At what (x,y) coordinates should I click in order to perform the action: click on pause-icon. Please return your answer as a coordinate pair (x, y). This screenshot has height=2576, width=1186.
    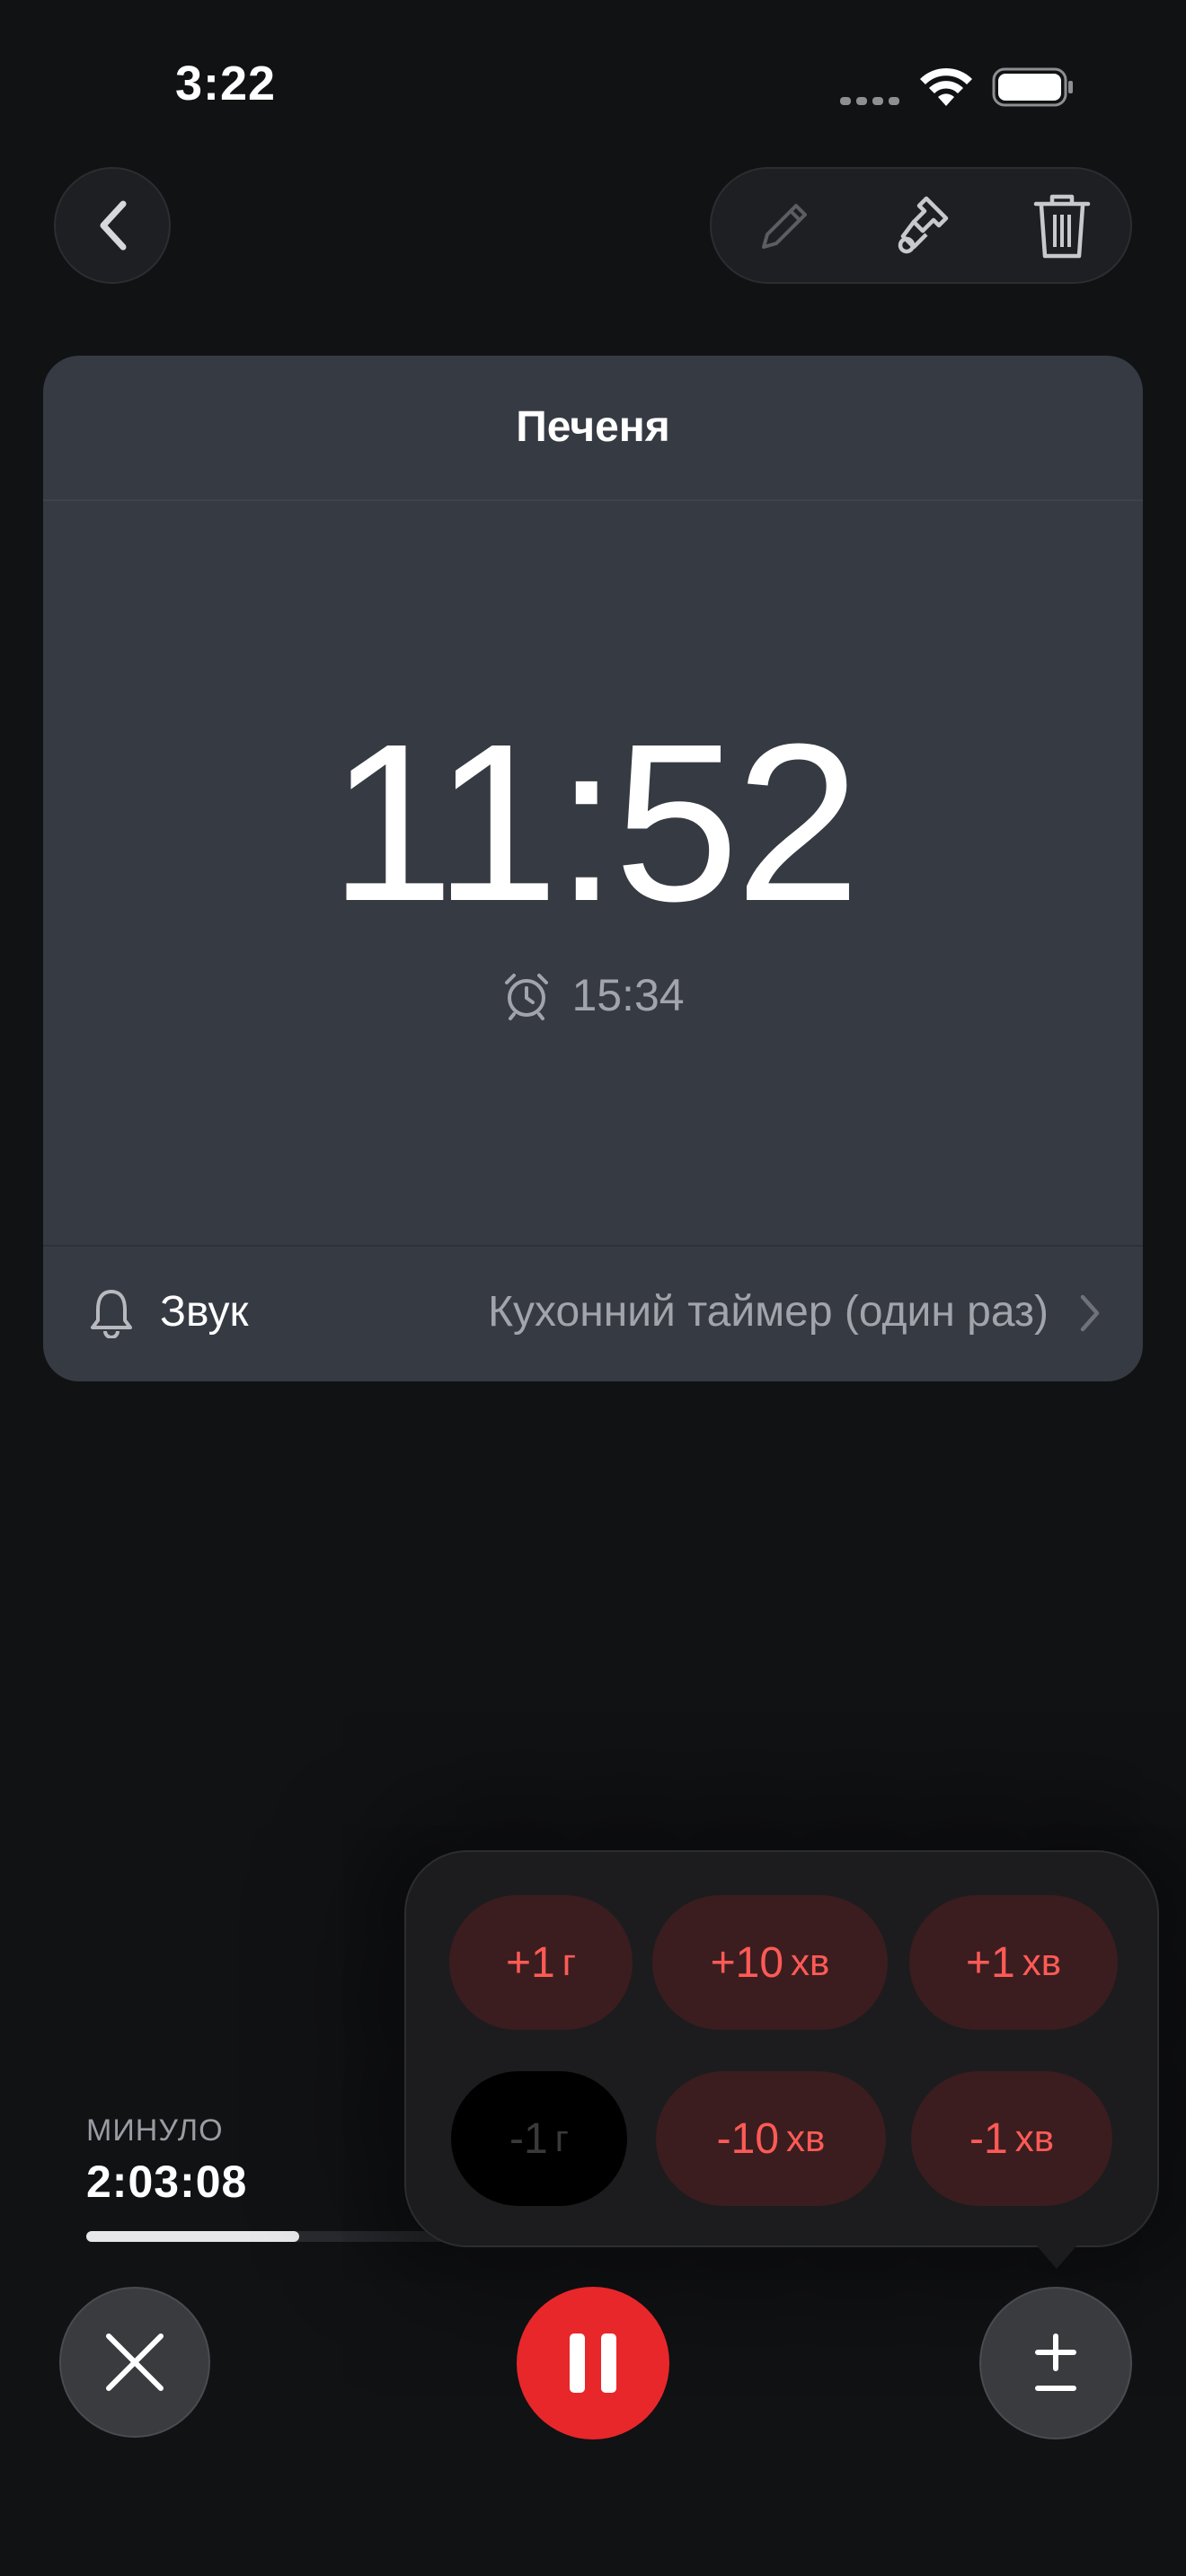
    Looking at the image, I should click on (593, 2363).